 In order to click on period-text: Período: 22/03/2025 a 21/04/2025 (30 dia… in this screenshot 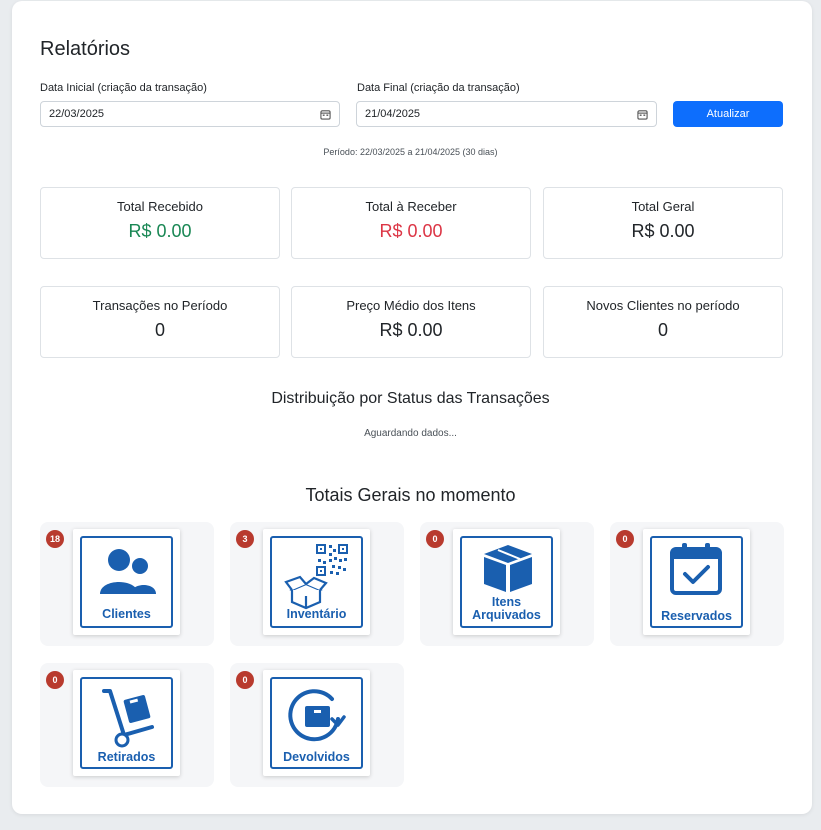, I will do `click(410, 152)`.